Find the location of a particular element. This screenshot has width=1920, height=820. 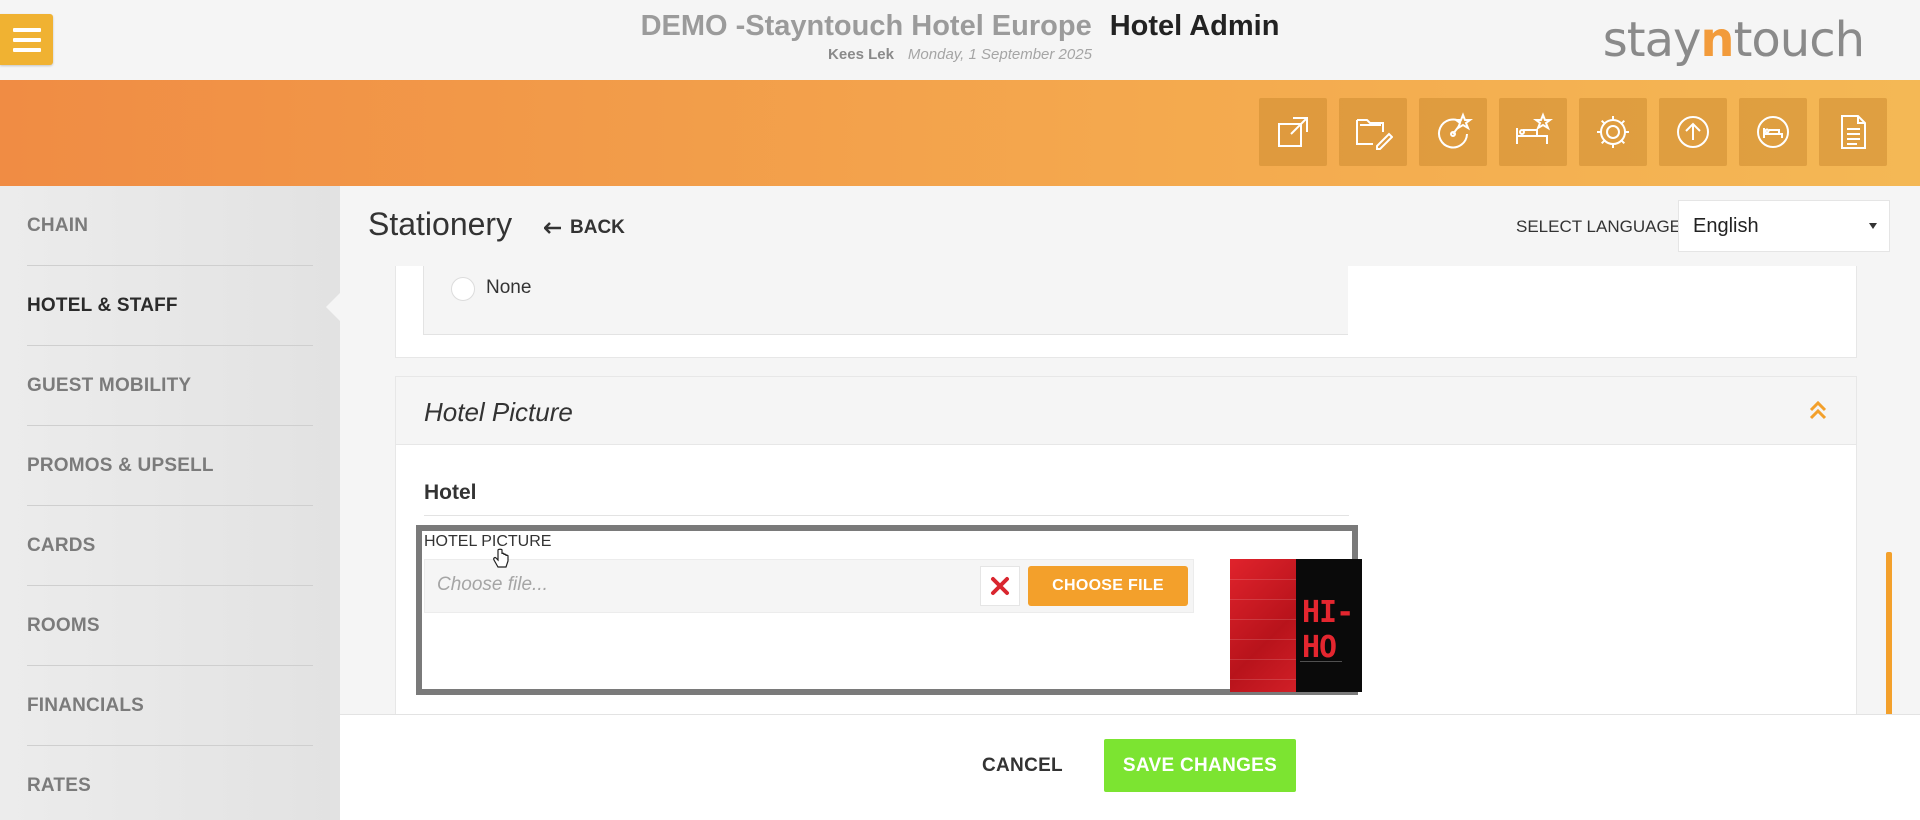

dashboard-star-button is located at coordinates (1453, 132).